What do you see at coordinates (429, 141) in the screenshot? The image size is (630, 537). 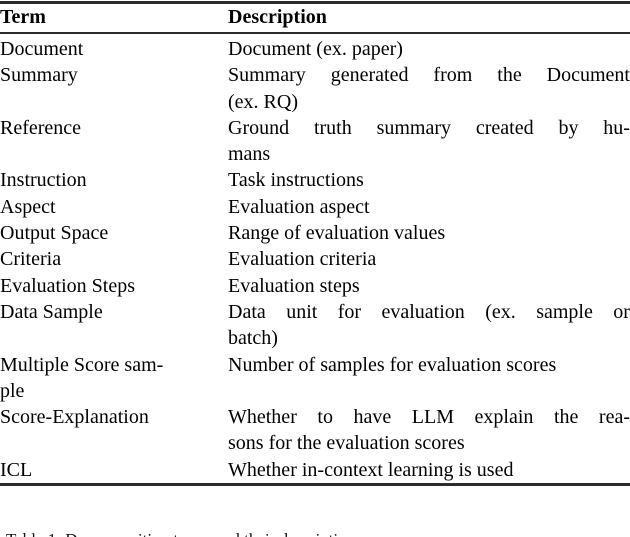 I see `row-description: Ground truth summary created by hu- mans` at bounding box center [429, 141].